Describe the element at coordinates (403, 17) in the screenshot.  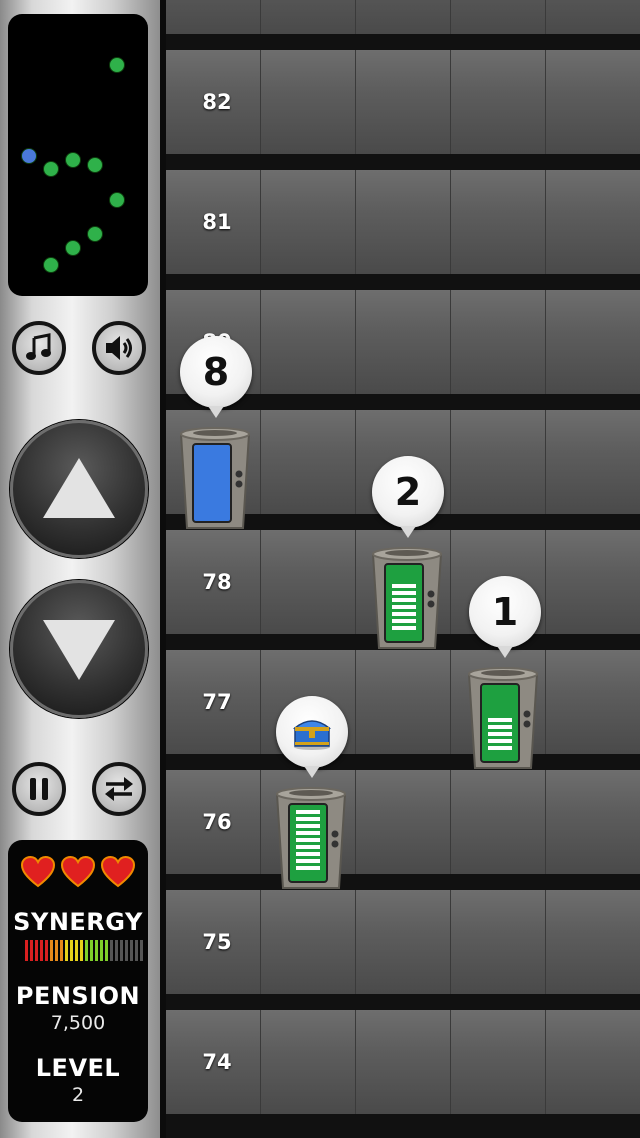
I see `floor-row` at that location.